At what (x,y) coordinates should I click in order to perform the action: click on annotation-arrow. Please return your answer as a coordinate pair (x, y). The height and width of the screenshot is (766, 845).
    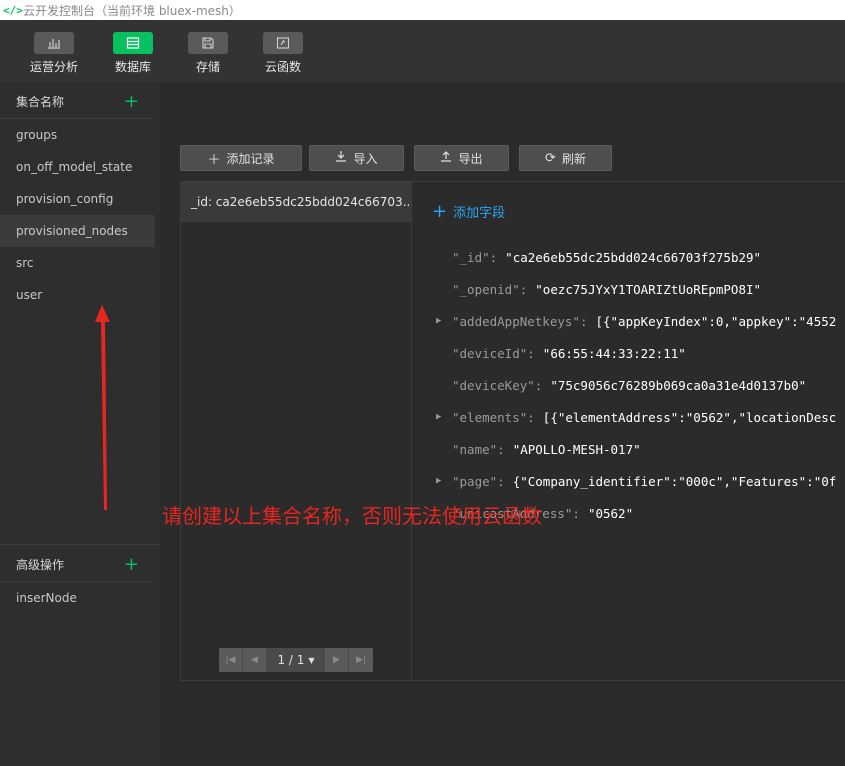
    Looking at the image, I should click on (102, 407).